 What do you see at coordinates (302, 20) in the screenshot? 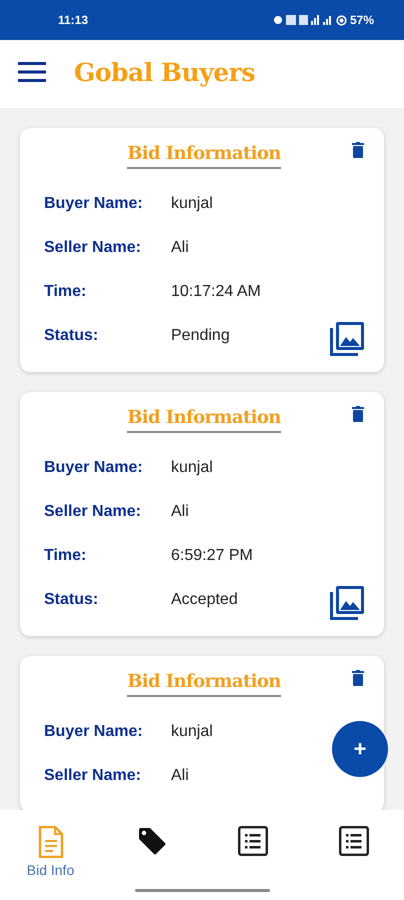
I see `signal-icons` at bounding box center [302, 20].